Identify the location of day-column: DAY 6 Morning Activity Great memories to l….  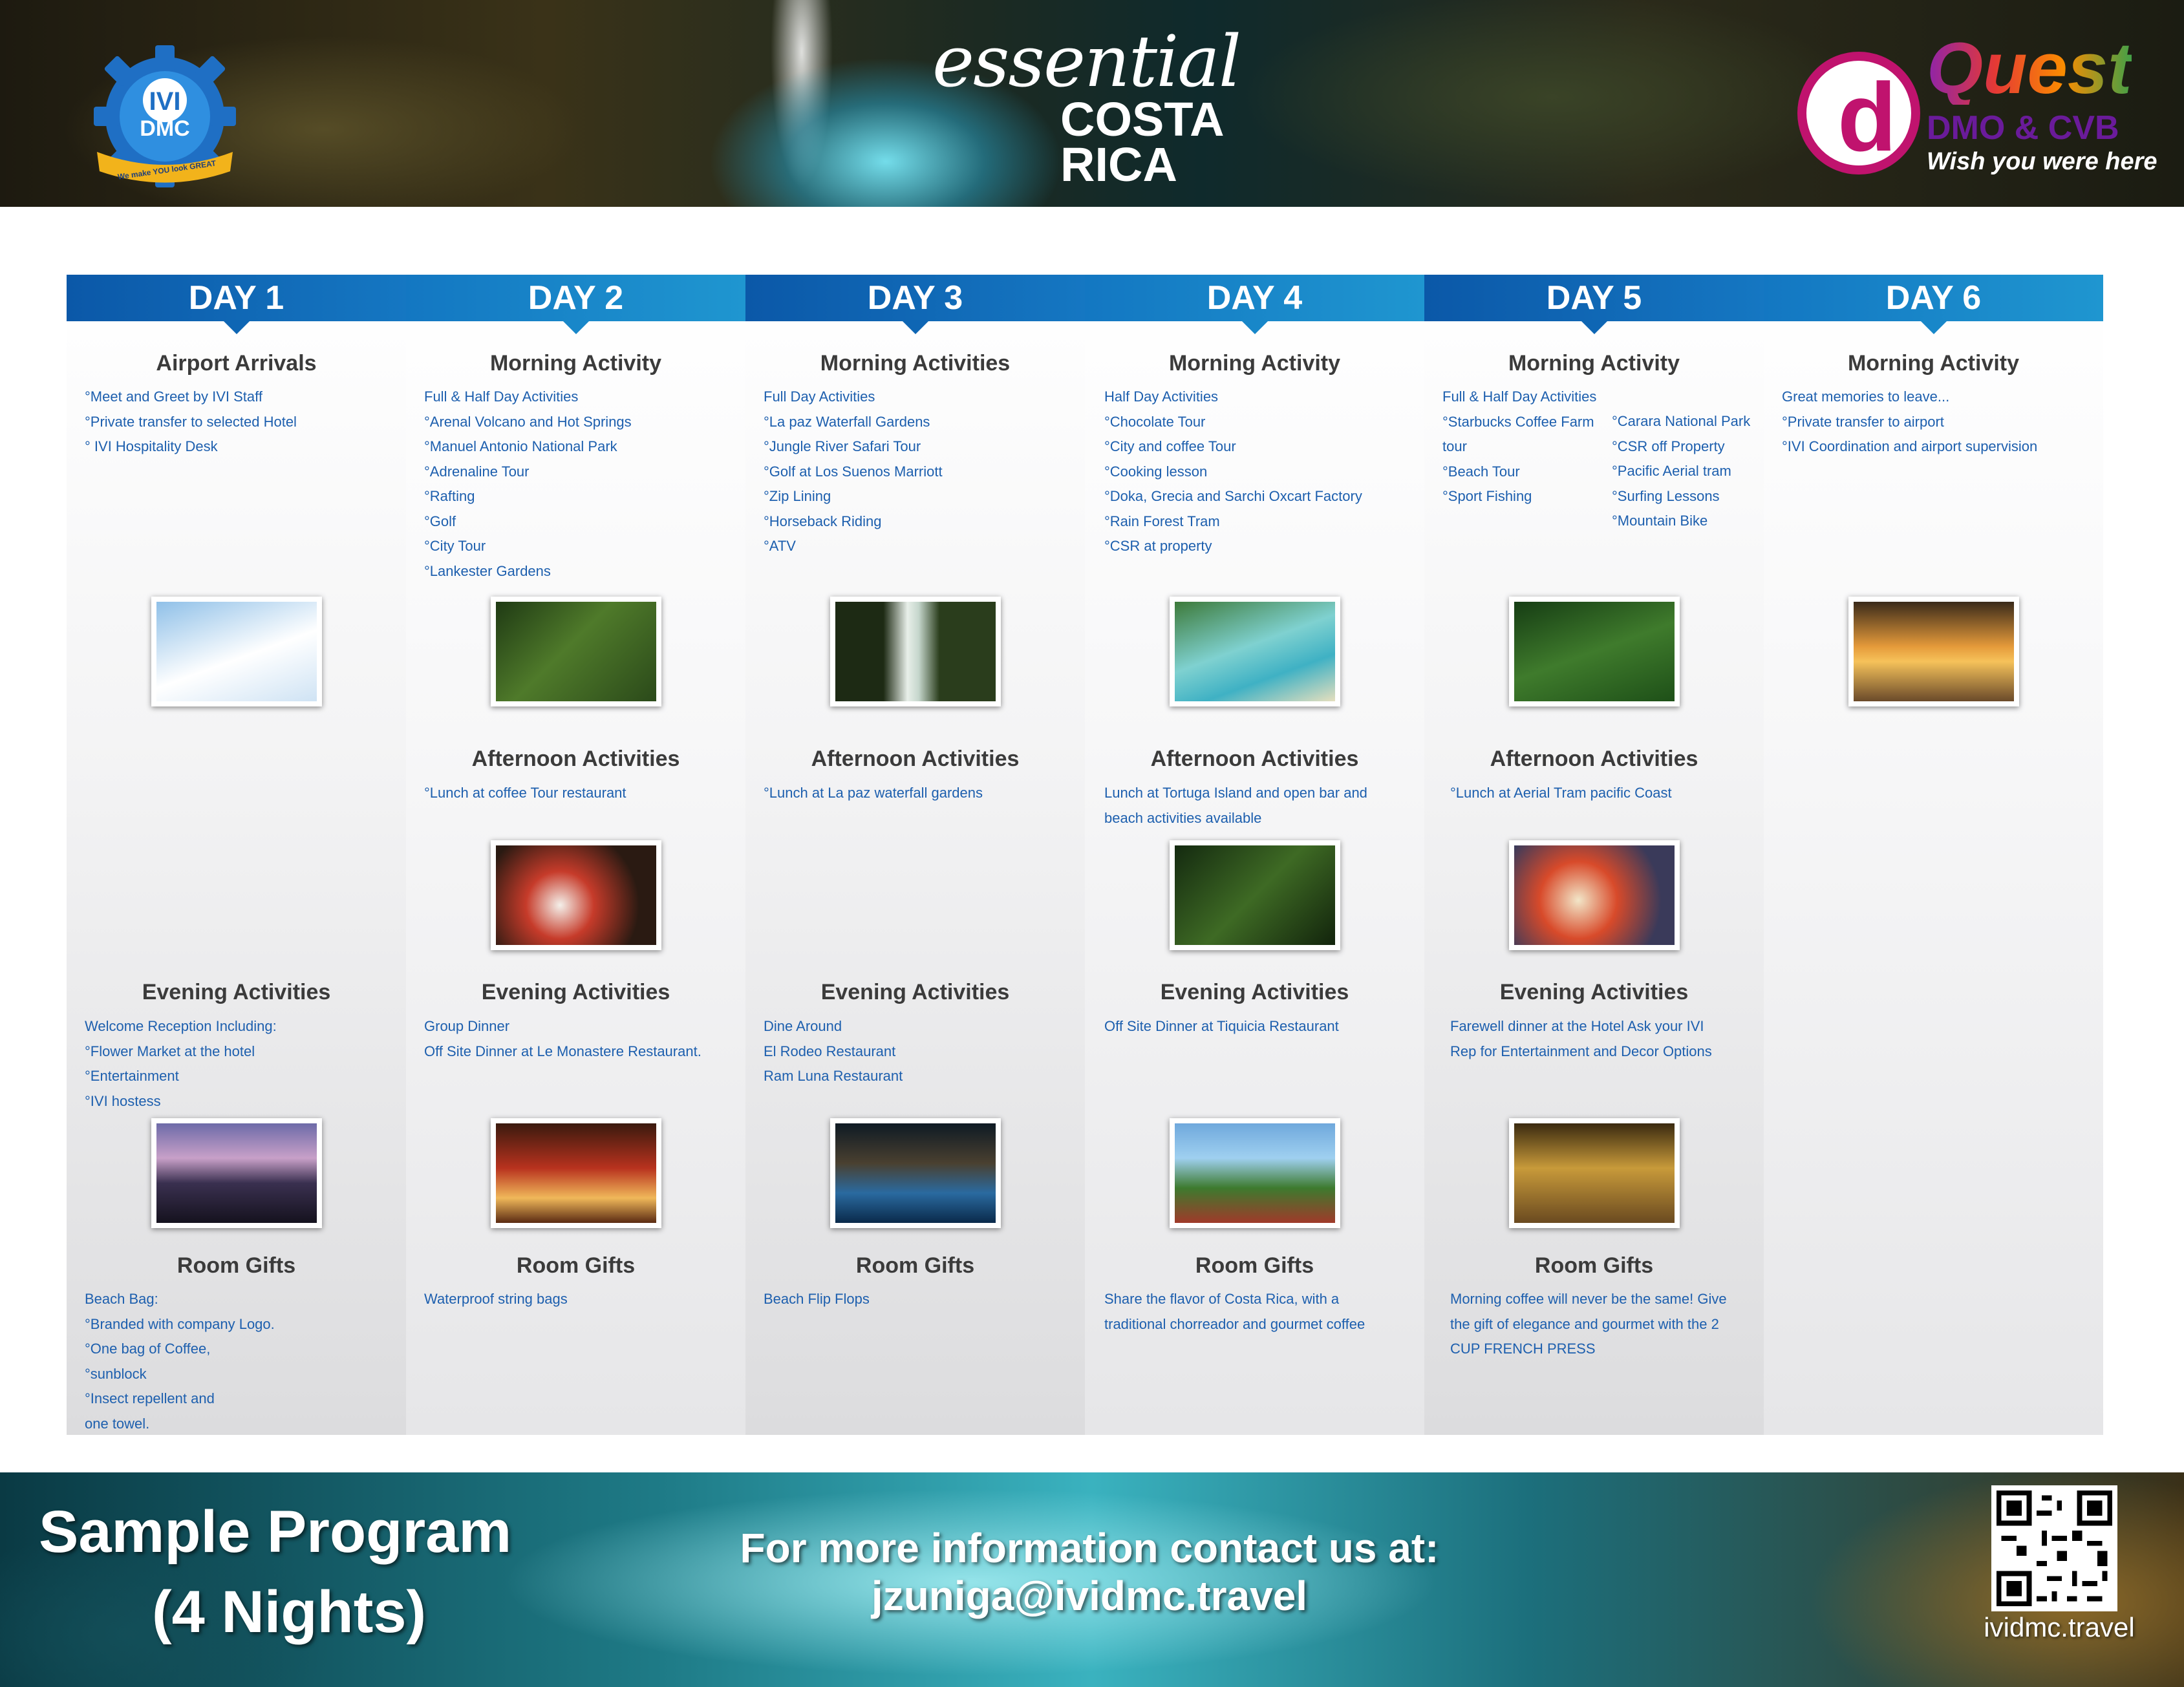
(1933, 855).